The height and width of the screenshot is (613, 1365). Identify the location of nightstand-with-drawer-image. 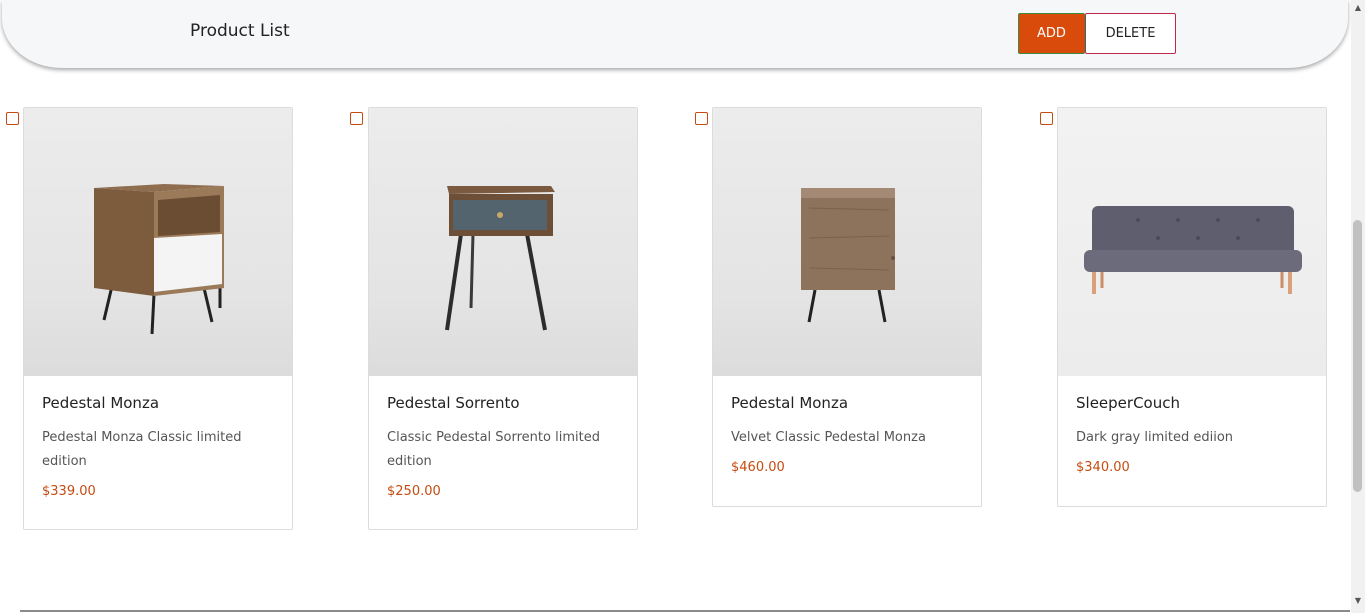
(158, 242).